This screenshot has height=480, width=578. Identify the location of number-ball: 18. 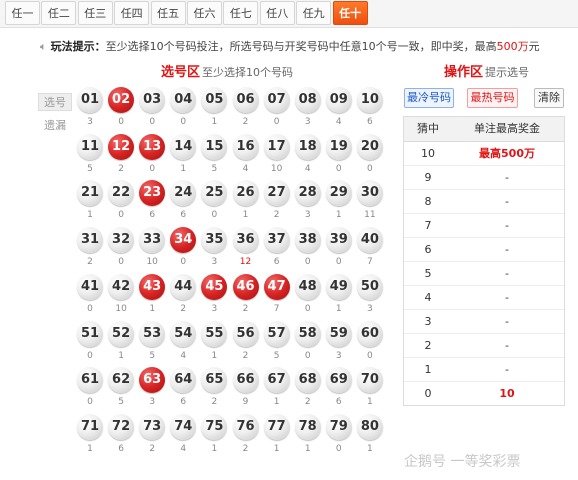
(307, 146).